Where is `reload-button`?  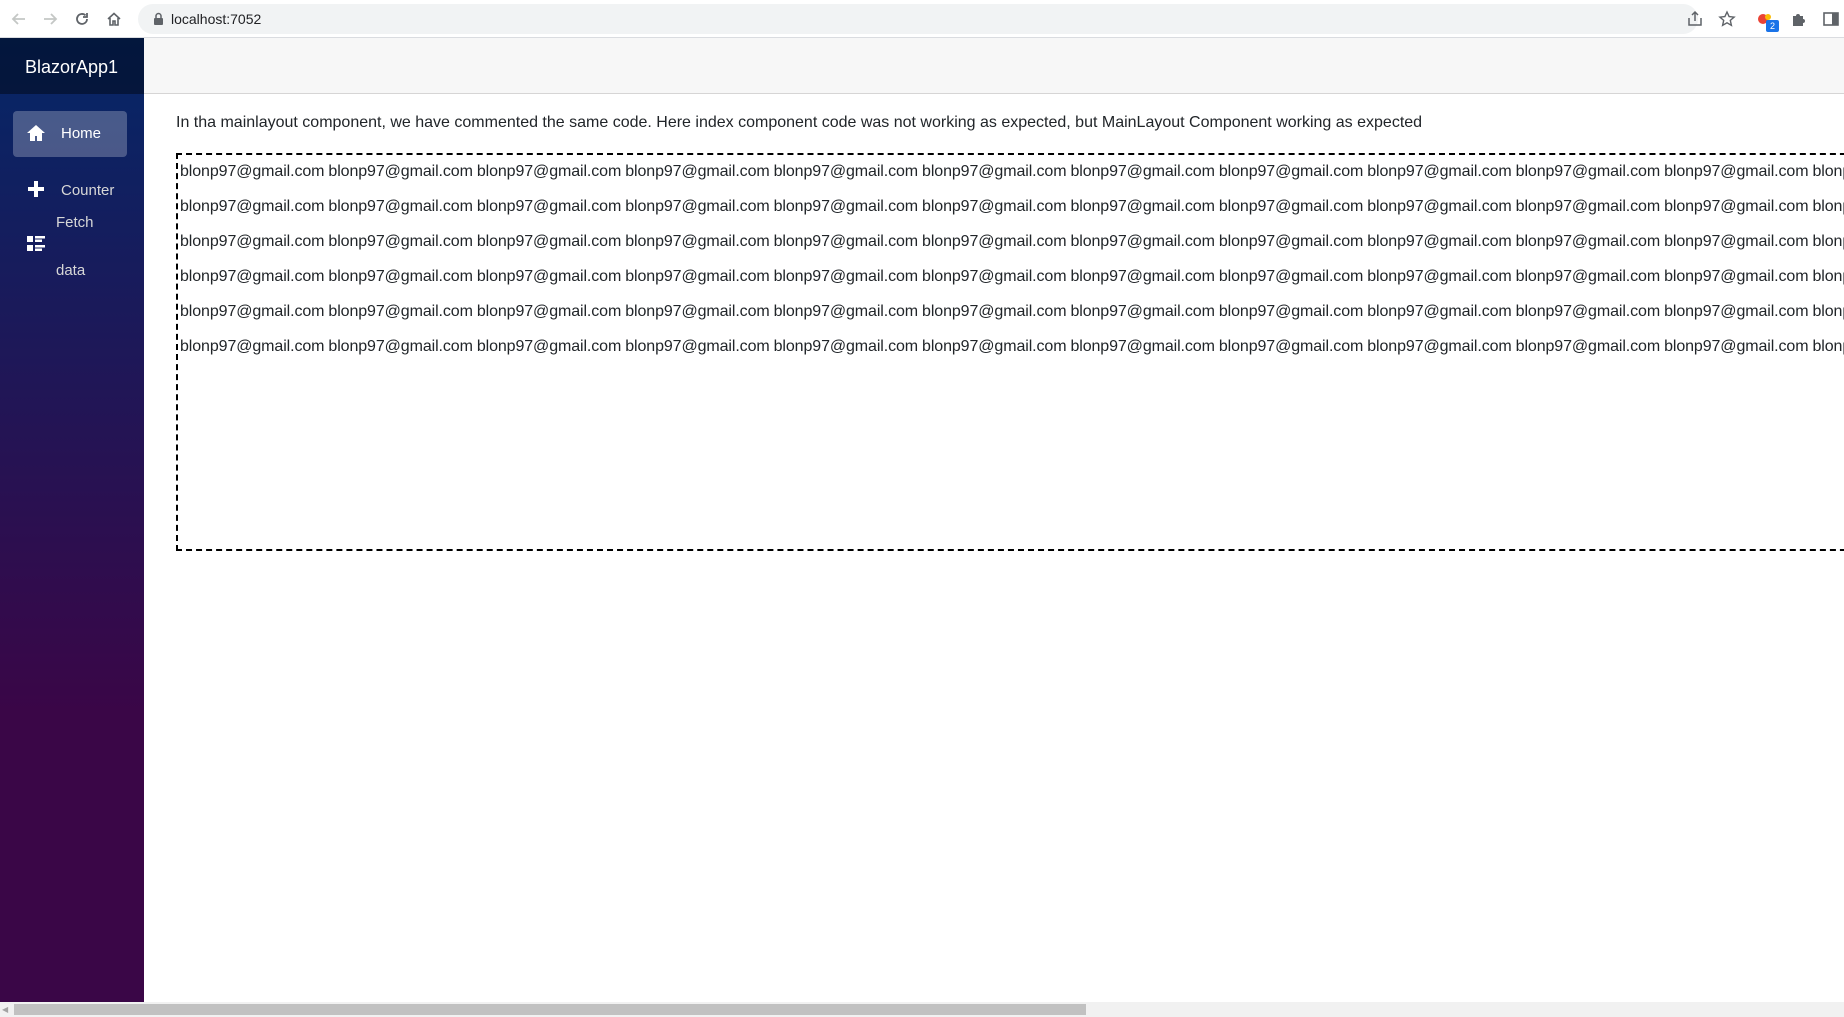
reload-button is located at coordinates (82, 19).